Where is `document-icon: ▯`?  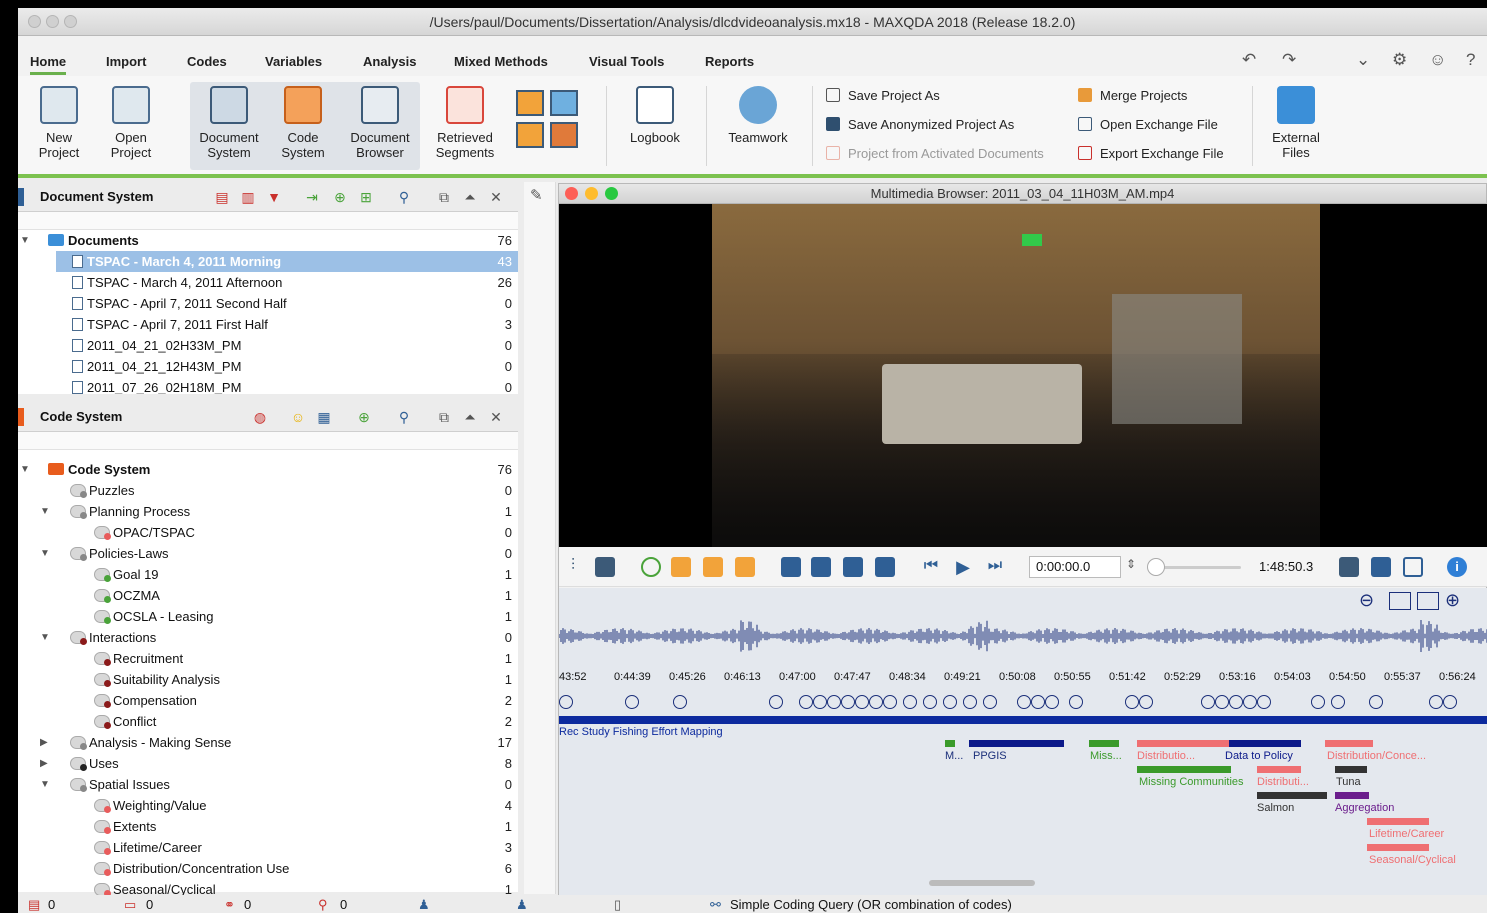 document-icon: ▯ is located at coordinates (617, 905).